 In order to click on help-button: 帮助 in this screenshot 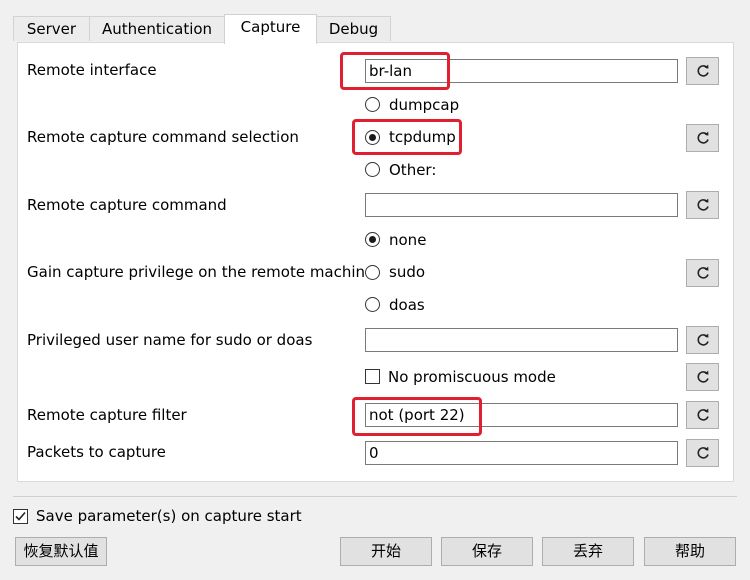, I will do `click(690, 551)`.